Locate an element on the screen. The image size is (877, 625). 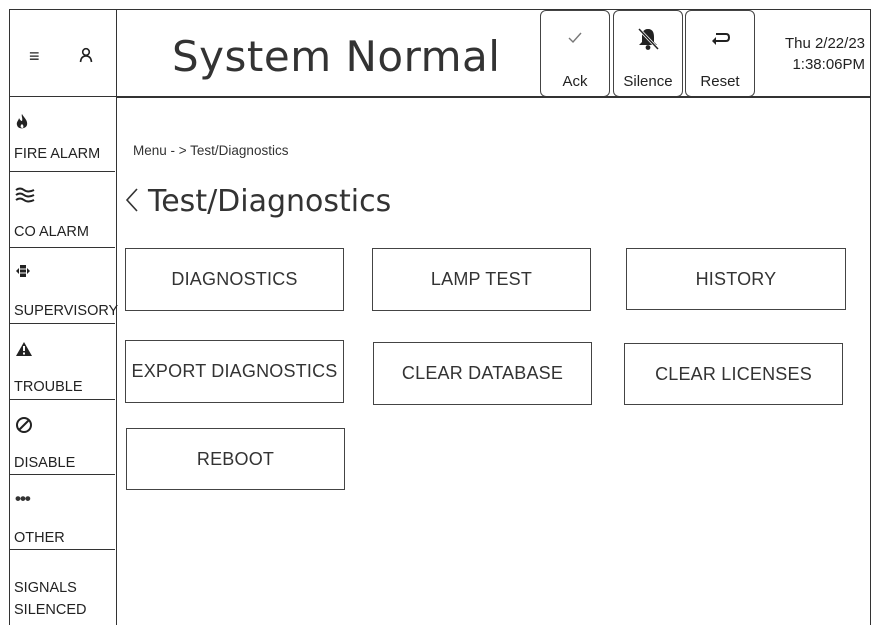
clear-licenses-button: CLEAR LICENSES is located at coordinates (733, 374).